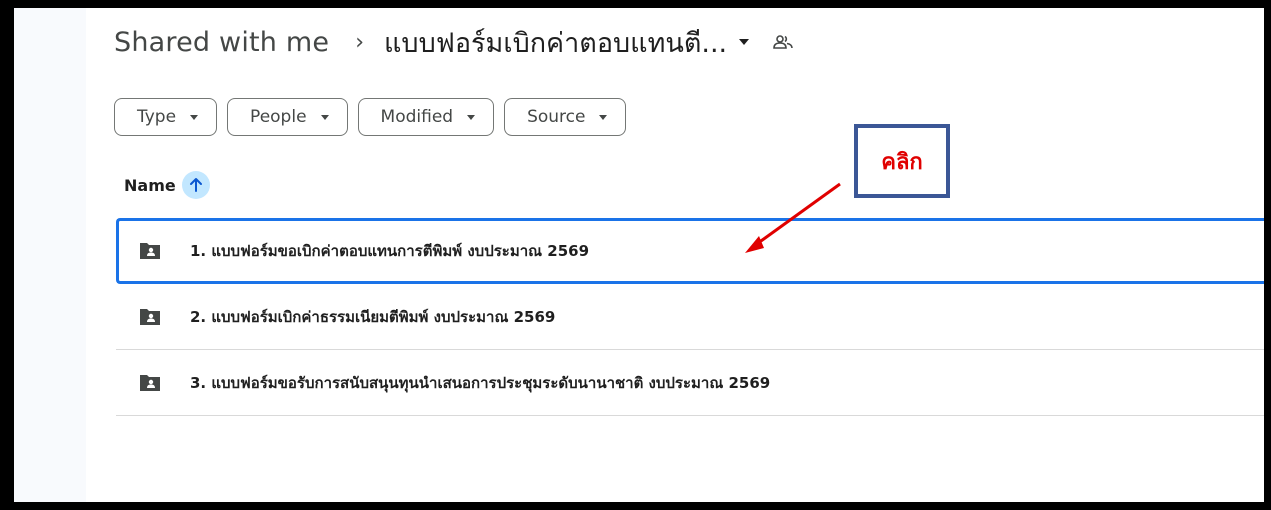  What do you see at coordinates (793, 217) in the screenshot?
I see `annotation-arrow` at bounding box center [793, 217].